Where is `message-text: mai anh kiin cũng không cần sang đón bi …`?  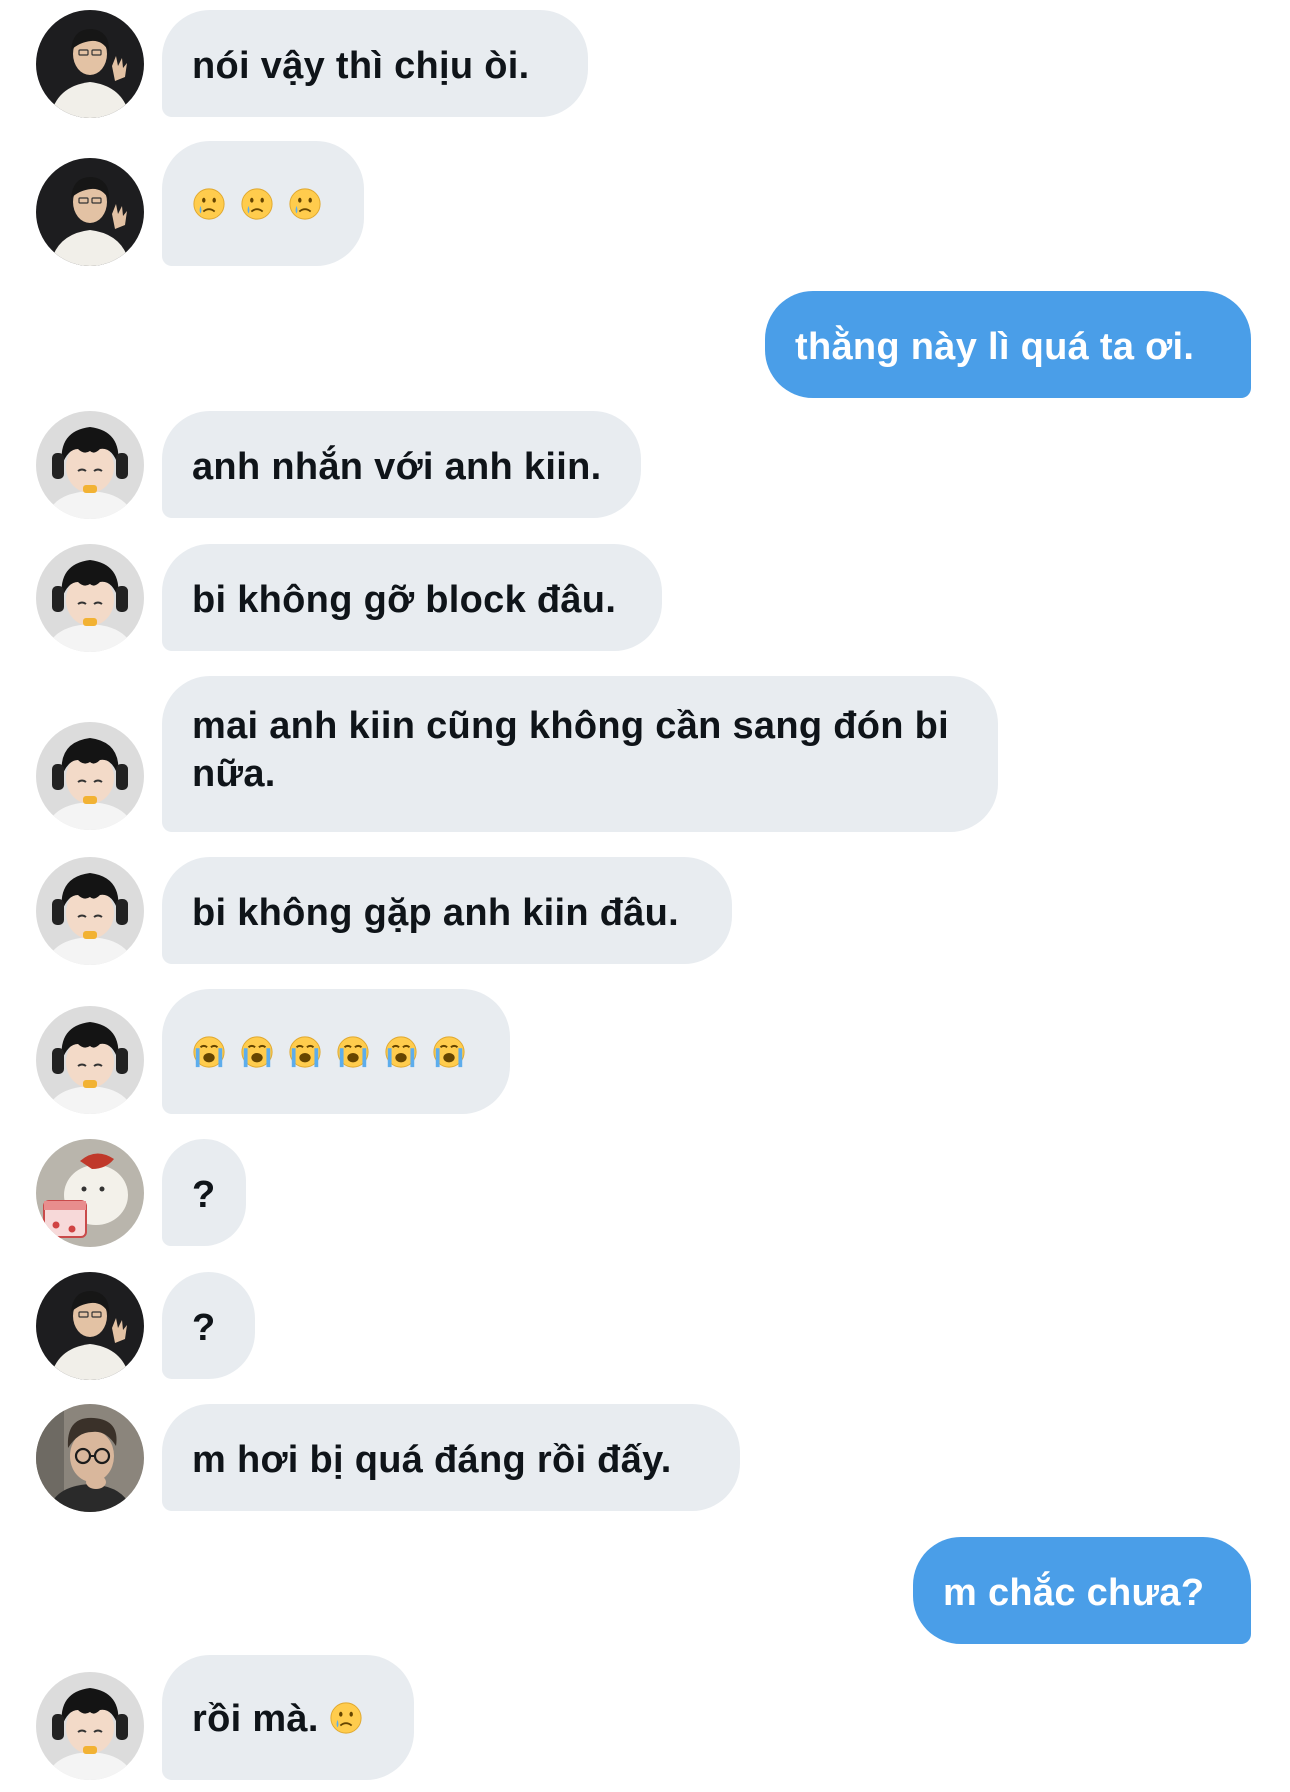
message-text: mai anh kiin cũng không cần sang đón bi … is located at coordinates (570, 750).